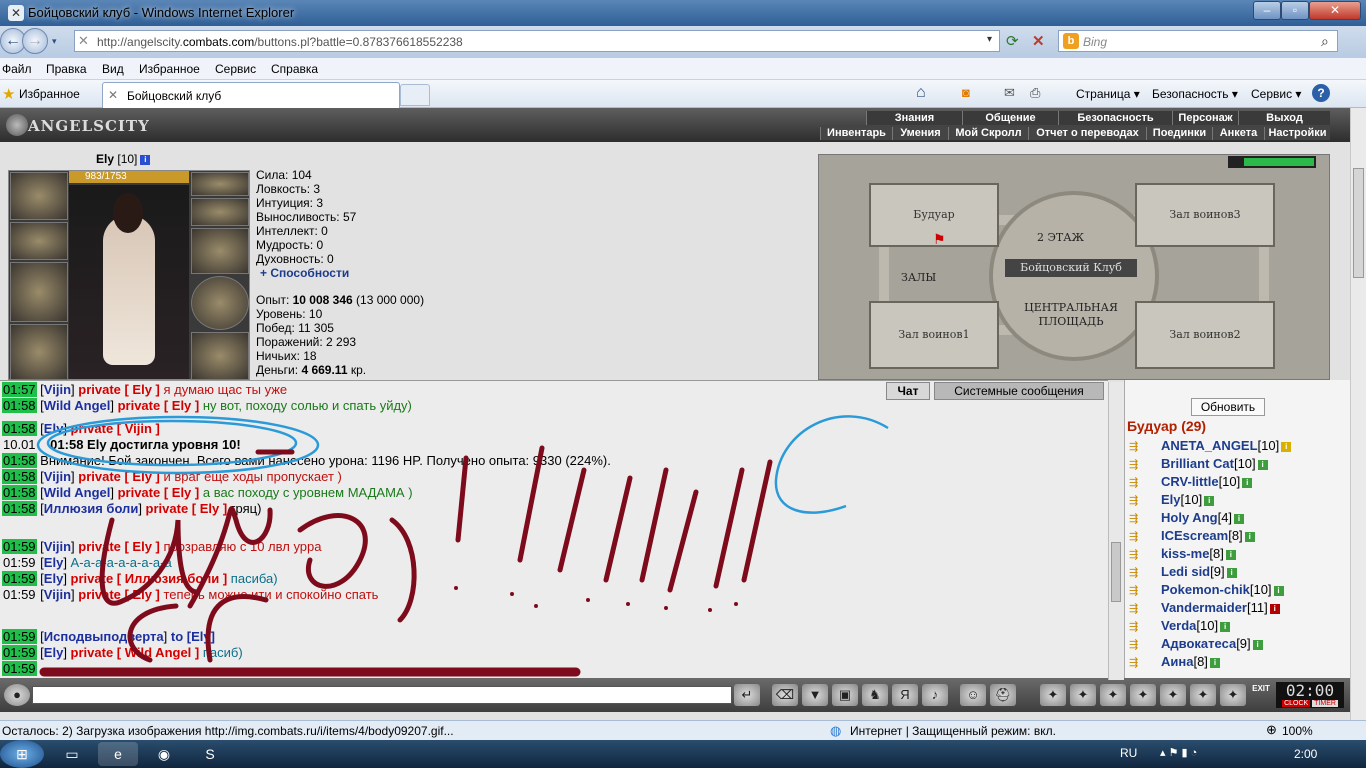  Describe the element at coordinates (113, 69) in the screenshot. I see `menu-view: Вид` at that location.